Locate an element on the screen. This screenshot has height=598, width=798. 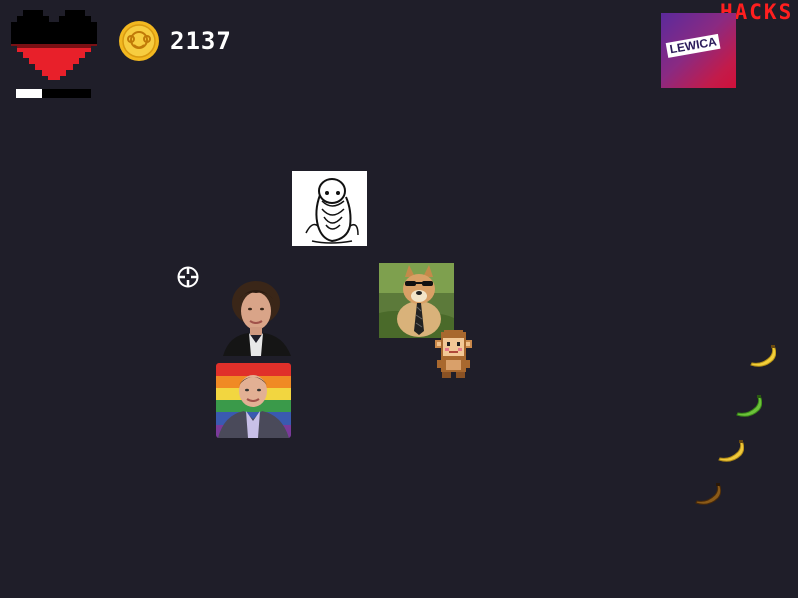
enemy-doge-portrait is located at coordinates (416, 300).